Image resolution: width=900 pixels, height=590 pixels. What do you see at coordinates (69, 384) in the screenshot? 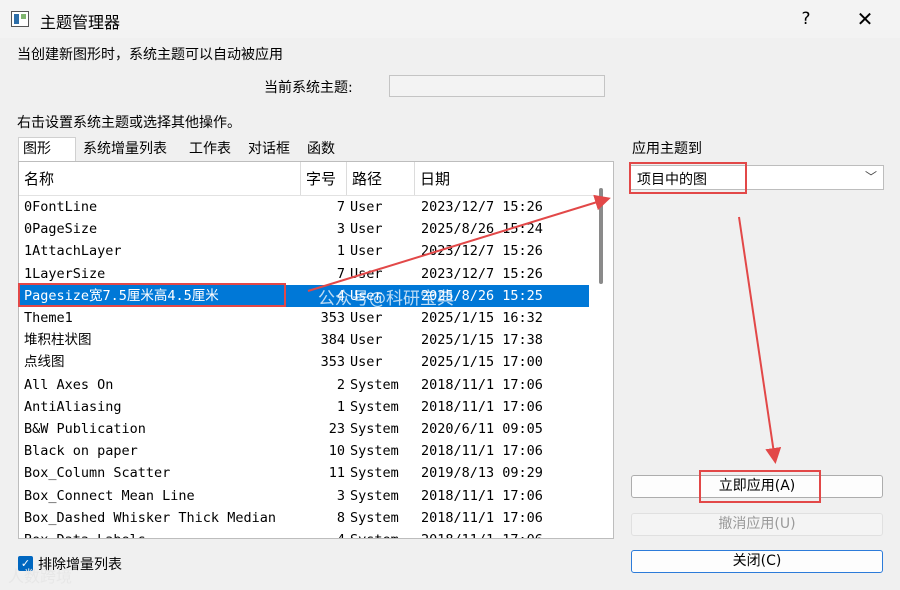
I see `cell-name: All Axes On` at bounding box center [69, 384].